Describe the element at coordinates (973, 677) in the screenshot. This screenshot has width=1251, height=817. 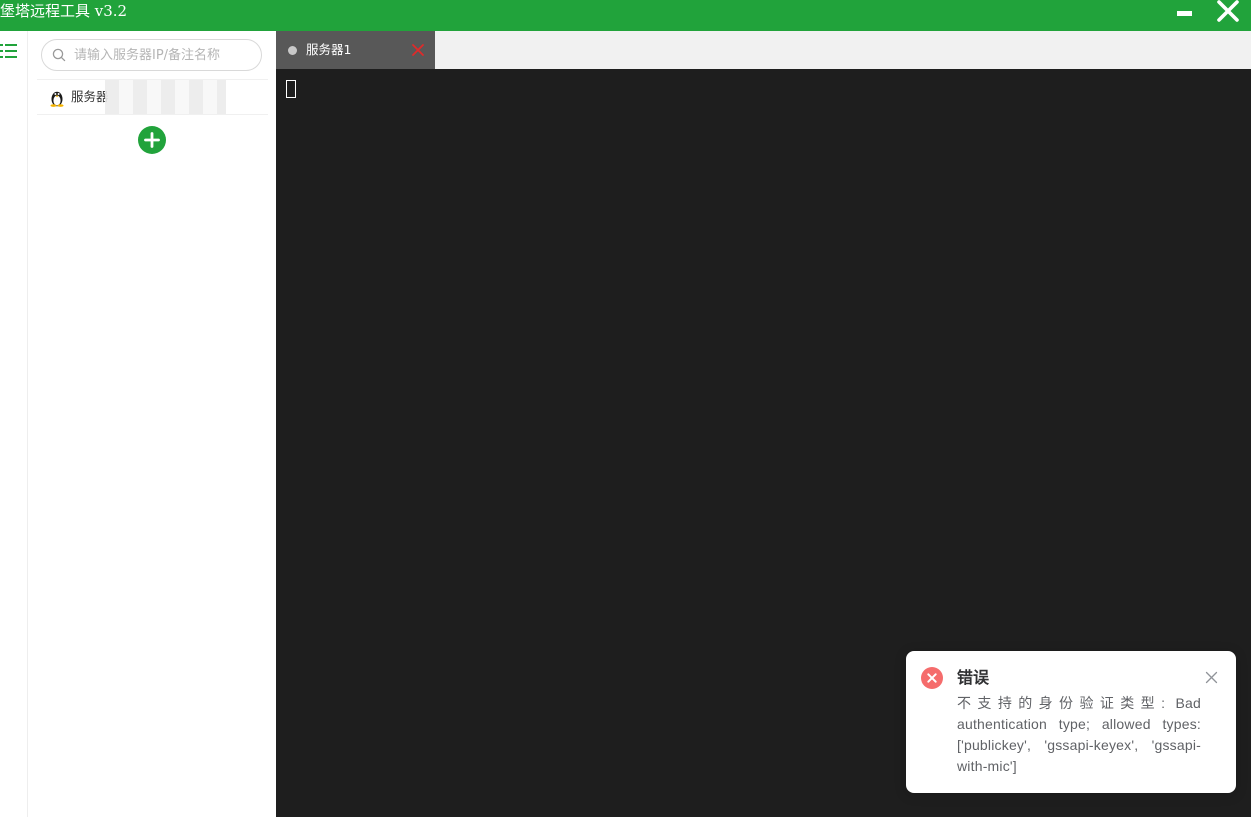
I see `notification-title: 错误` at that location.